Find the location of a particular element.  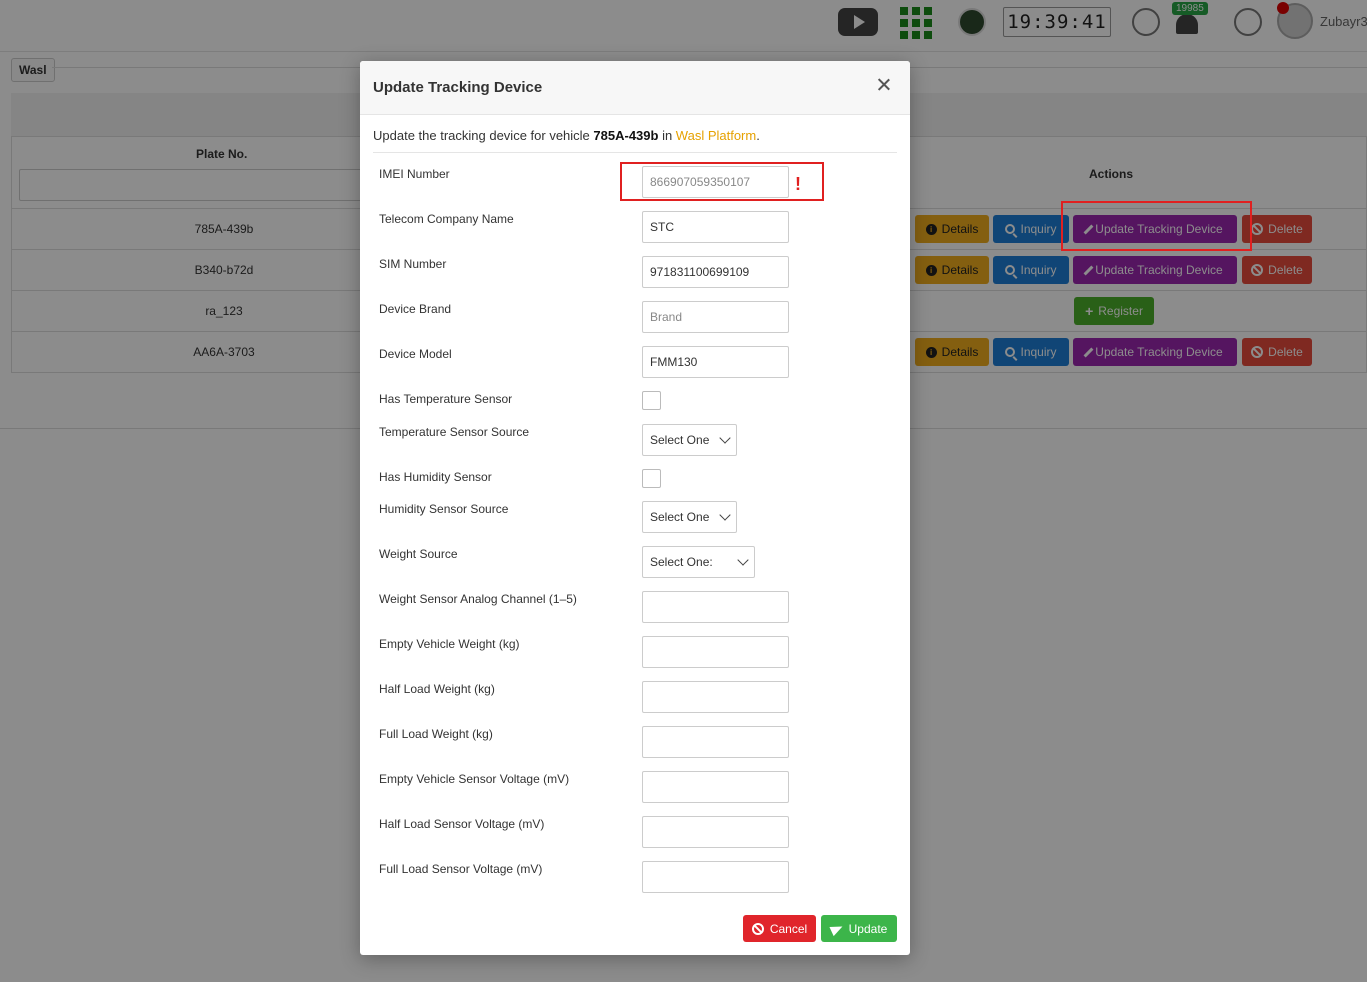

analog-channel-label: Weight Sensor Analog Channel (1–5) is located at coordinates (478, 599).